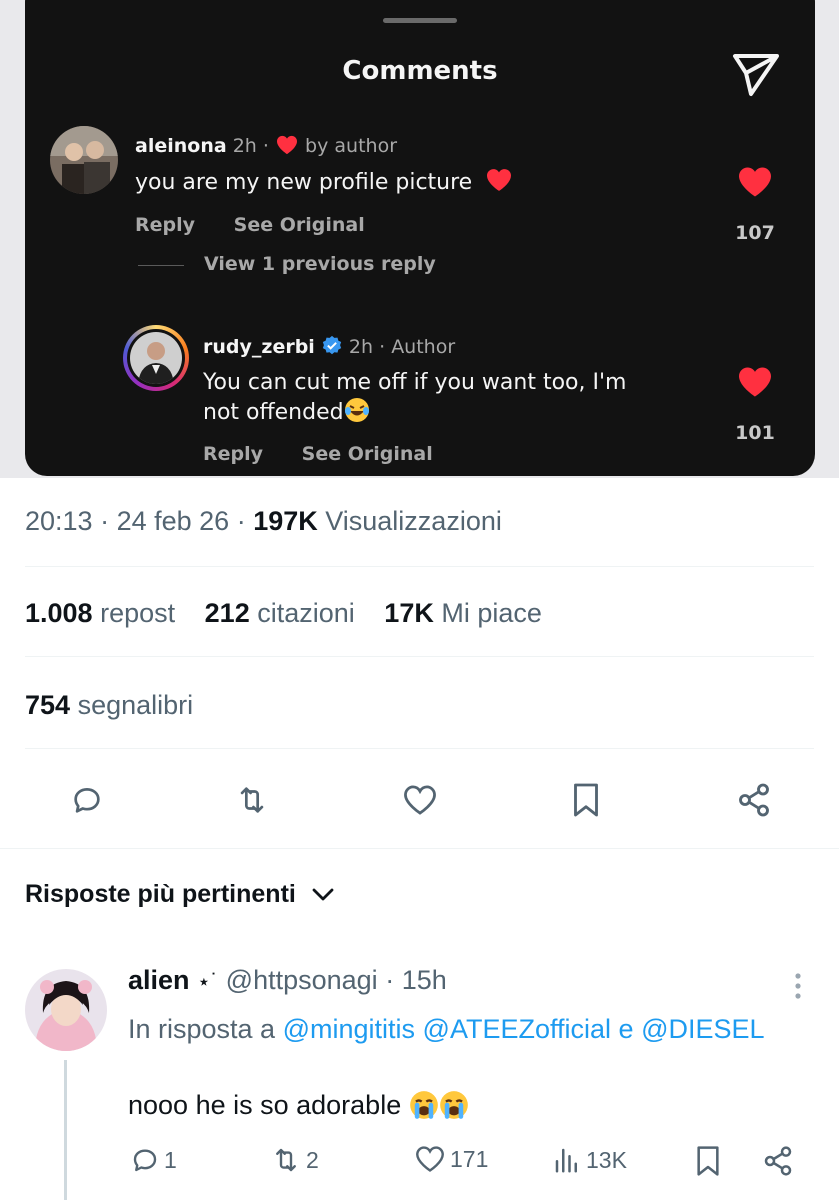  What do you see at coordinates (517, 1029) in the screenshot?
I see `mention-link: @ATEEZofficial` at bounding box center [517, 1029].